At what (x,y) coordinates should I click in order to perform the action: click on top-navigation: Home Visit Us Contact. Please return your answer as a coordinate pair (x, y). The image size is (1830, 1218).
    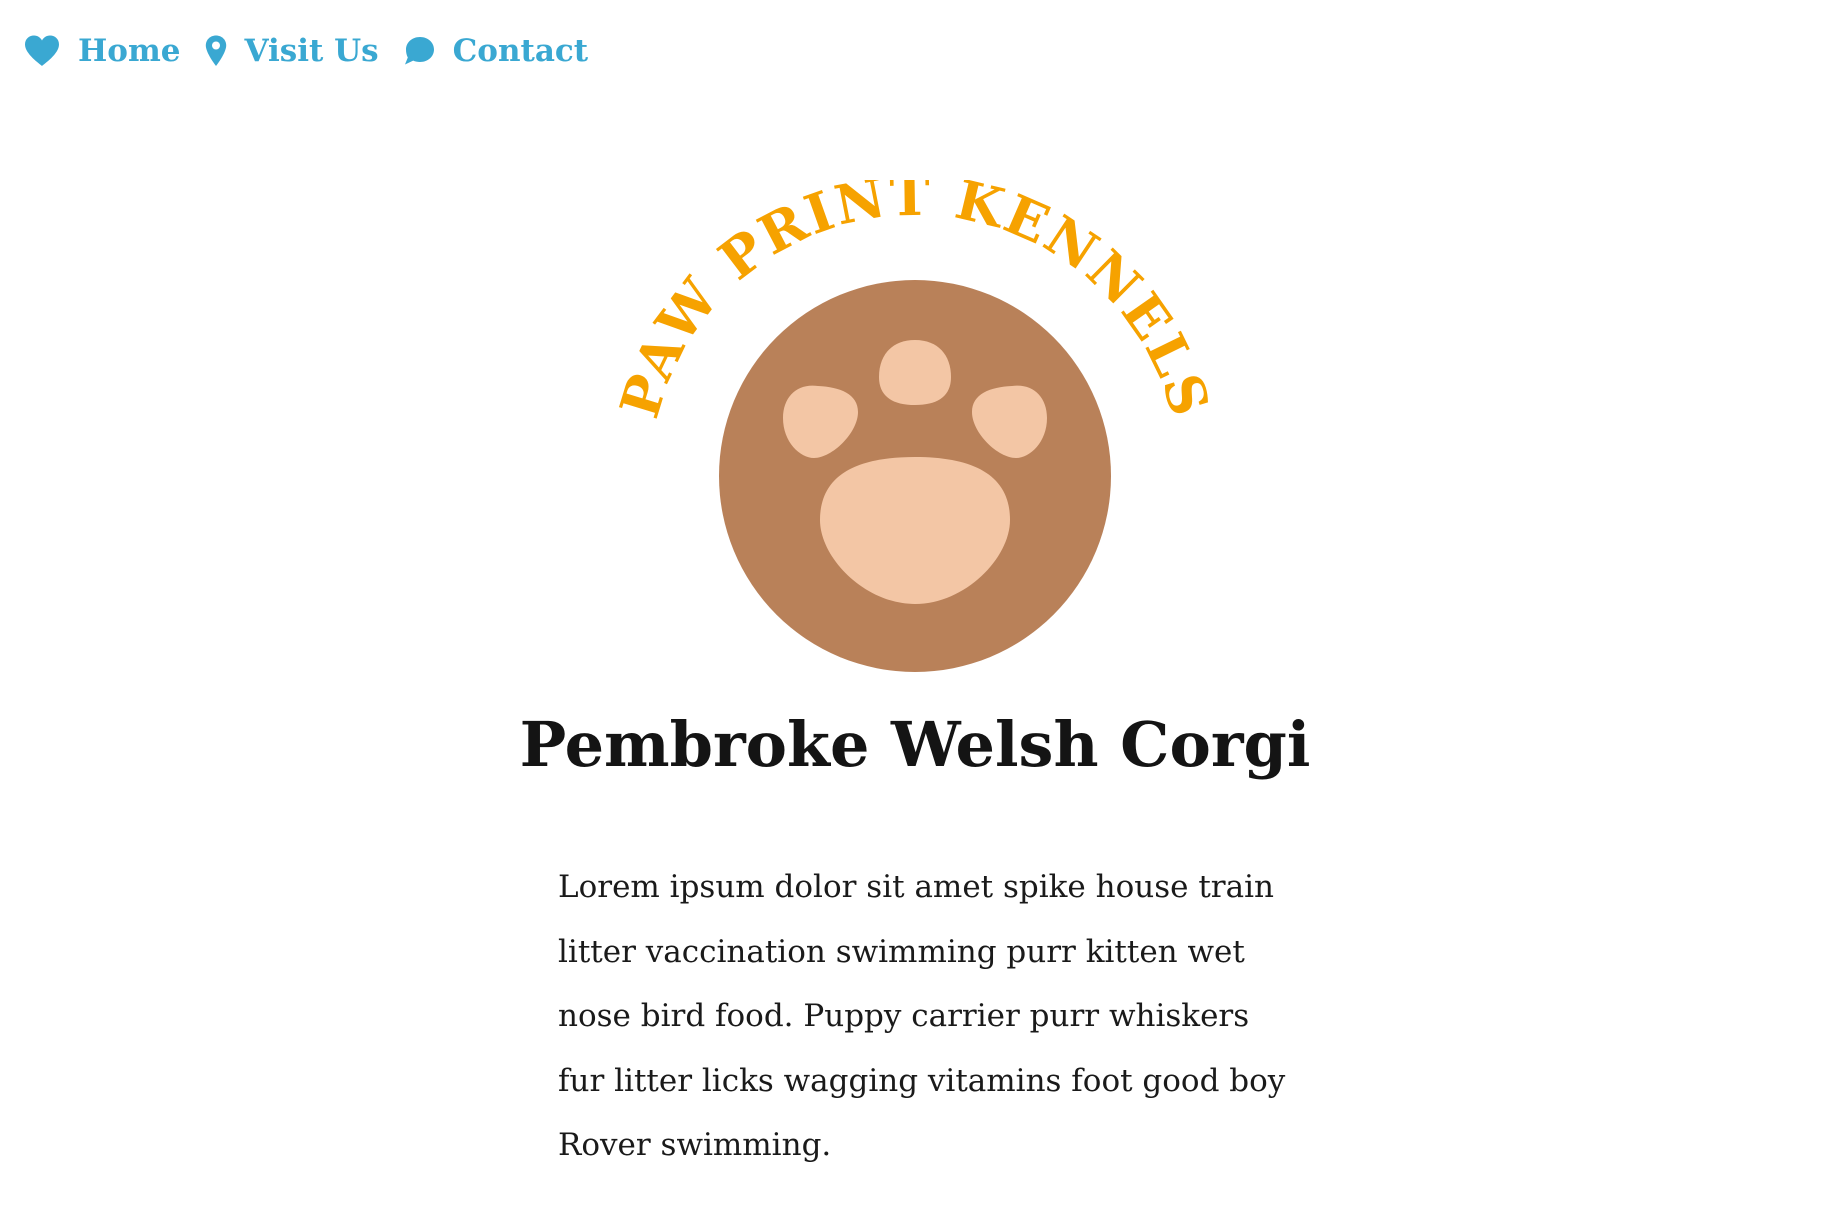
    Looking at the image, I should click on (318, 51).